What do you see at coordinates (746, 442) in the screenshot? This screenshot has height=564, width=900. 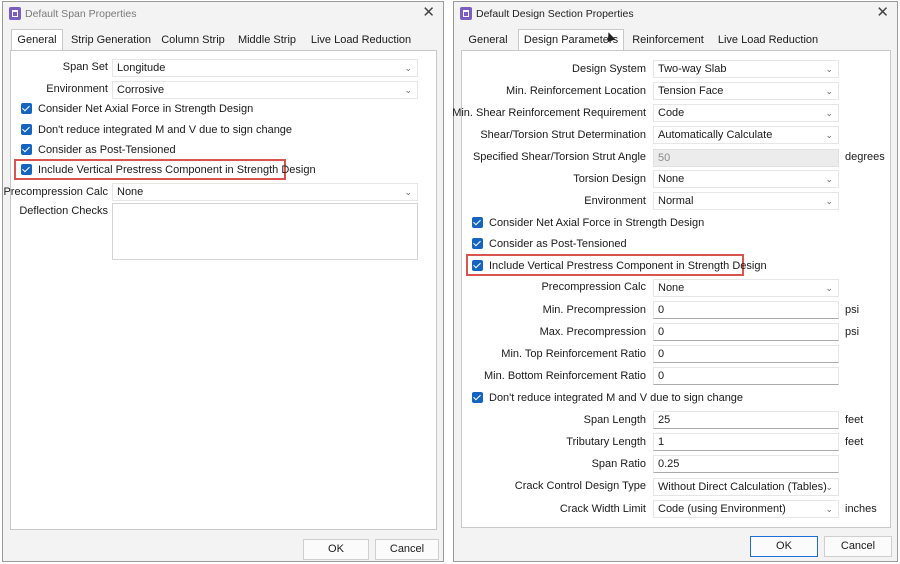 I see `tributary-length-field: 1` at bounding box center [746, 442].